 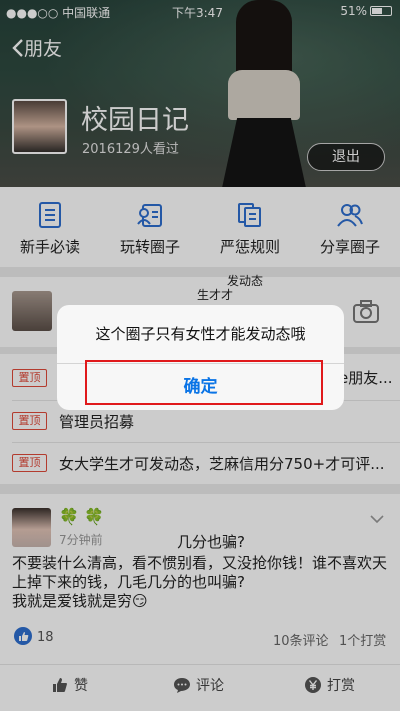 I want to click on annotation-highlight-box, so click(x=204, y=382).